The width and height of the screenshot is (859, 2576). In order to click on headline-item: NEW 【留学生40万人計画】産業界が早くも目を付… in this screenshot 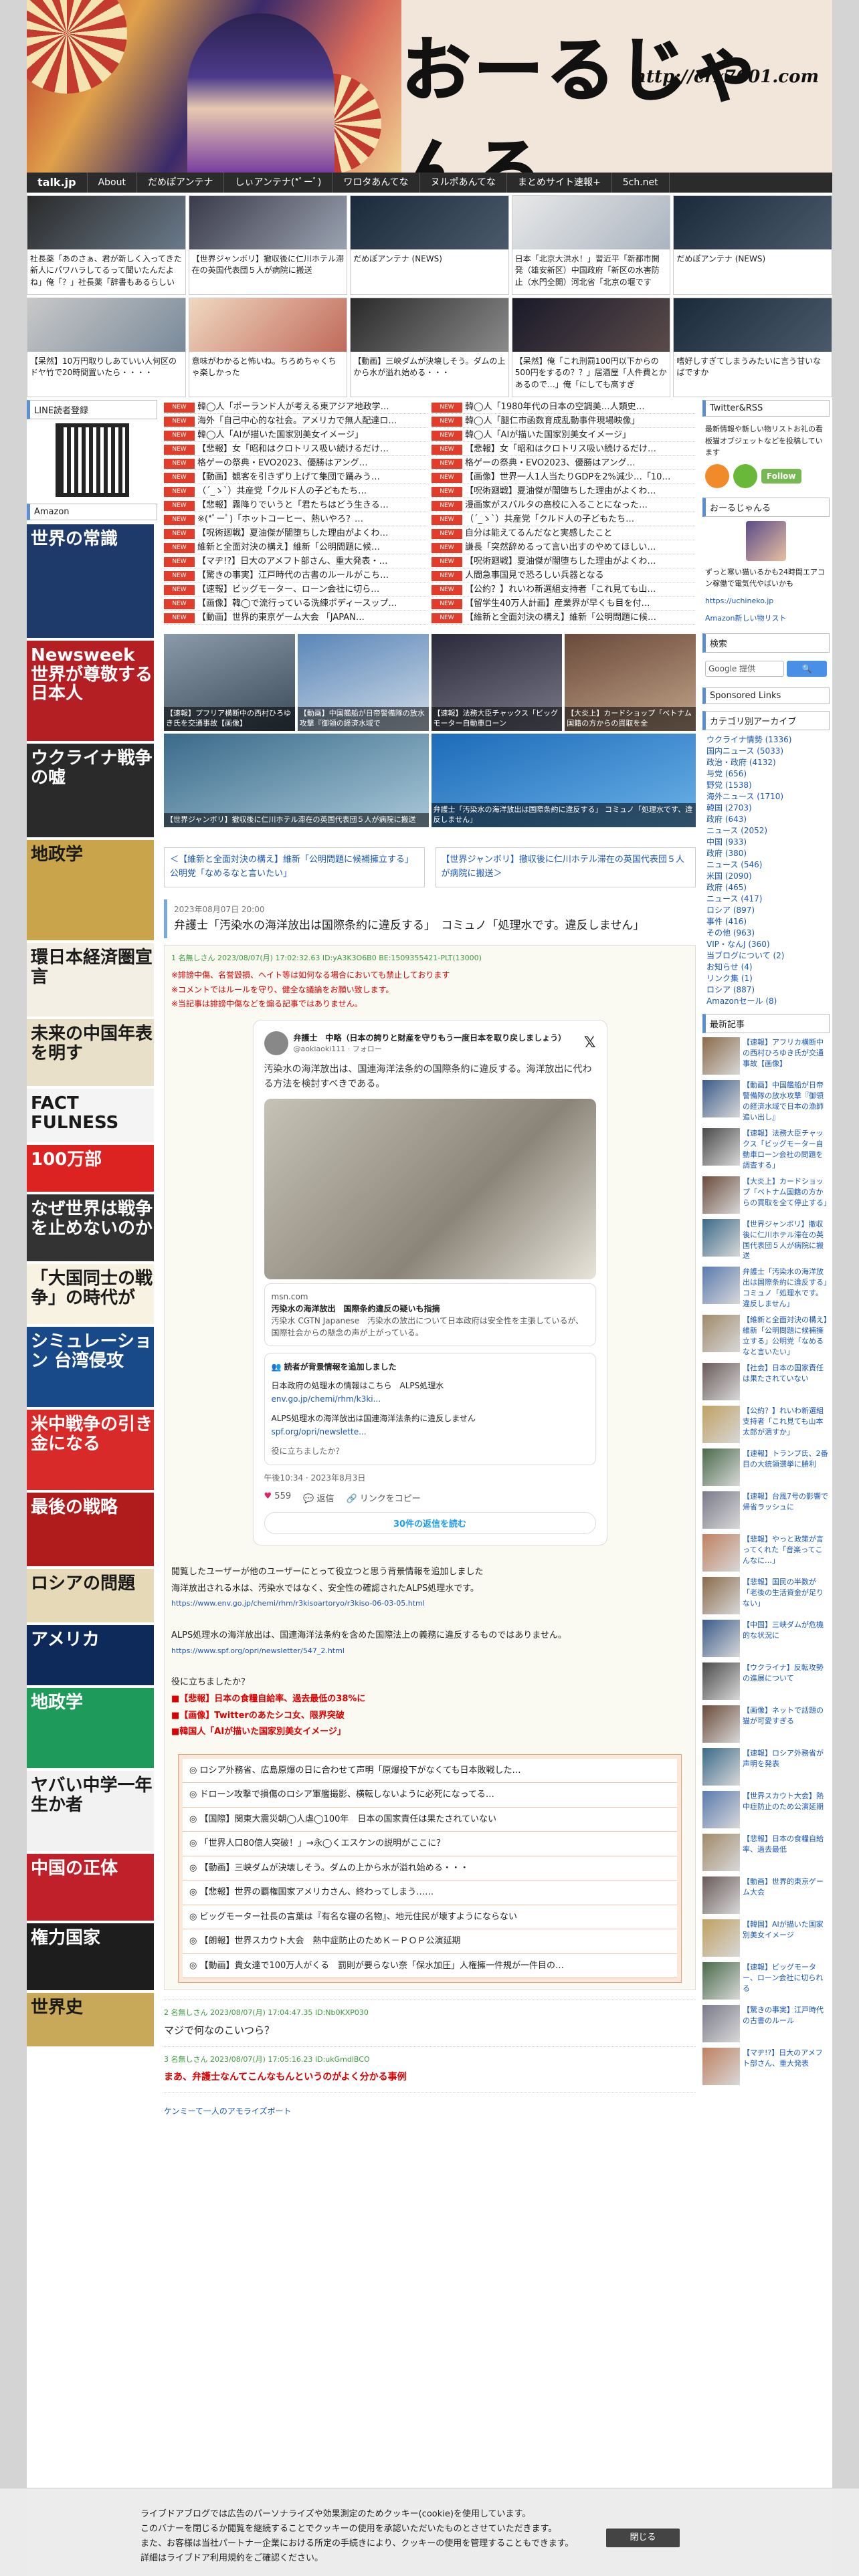, I will do `click(563, 604)`.